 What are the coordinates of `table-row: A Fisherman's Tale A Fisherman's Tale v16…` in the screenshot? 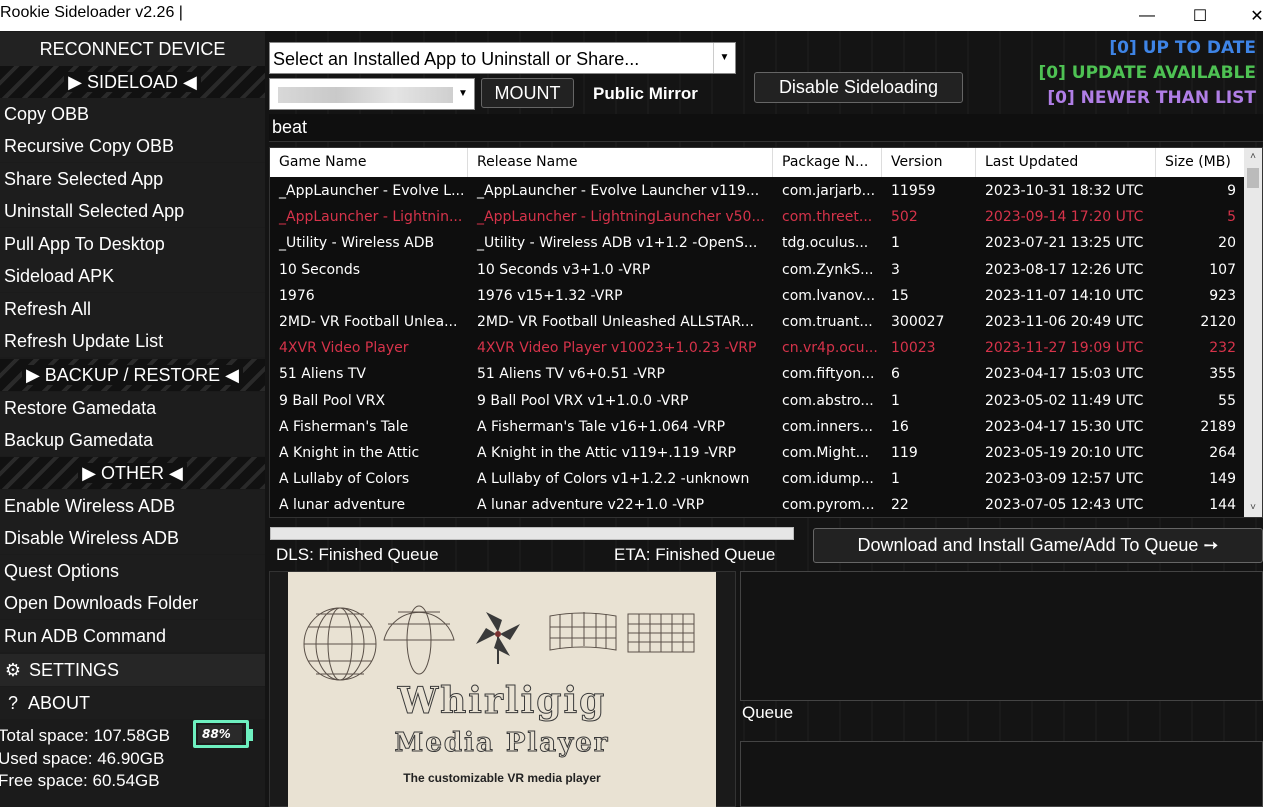 It's located at (757, 427).